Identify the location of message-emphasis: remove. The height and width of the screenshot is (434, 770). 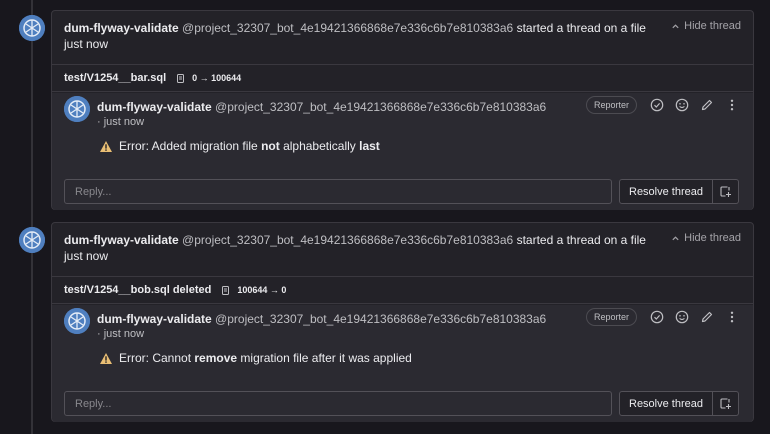
(216, 358).